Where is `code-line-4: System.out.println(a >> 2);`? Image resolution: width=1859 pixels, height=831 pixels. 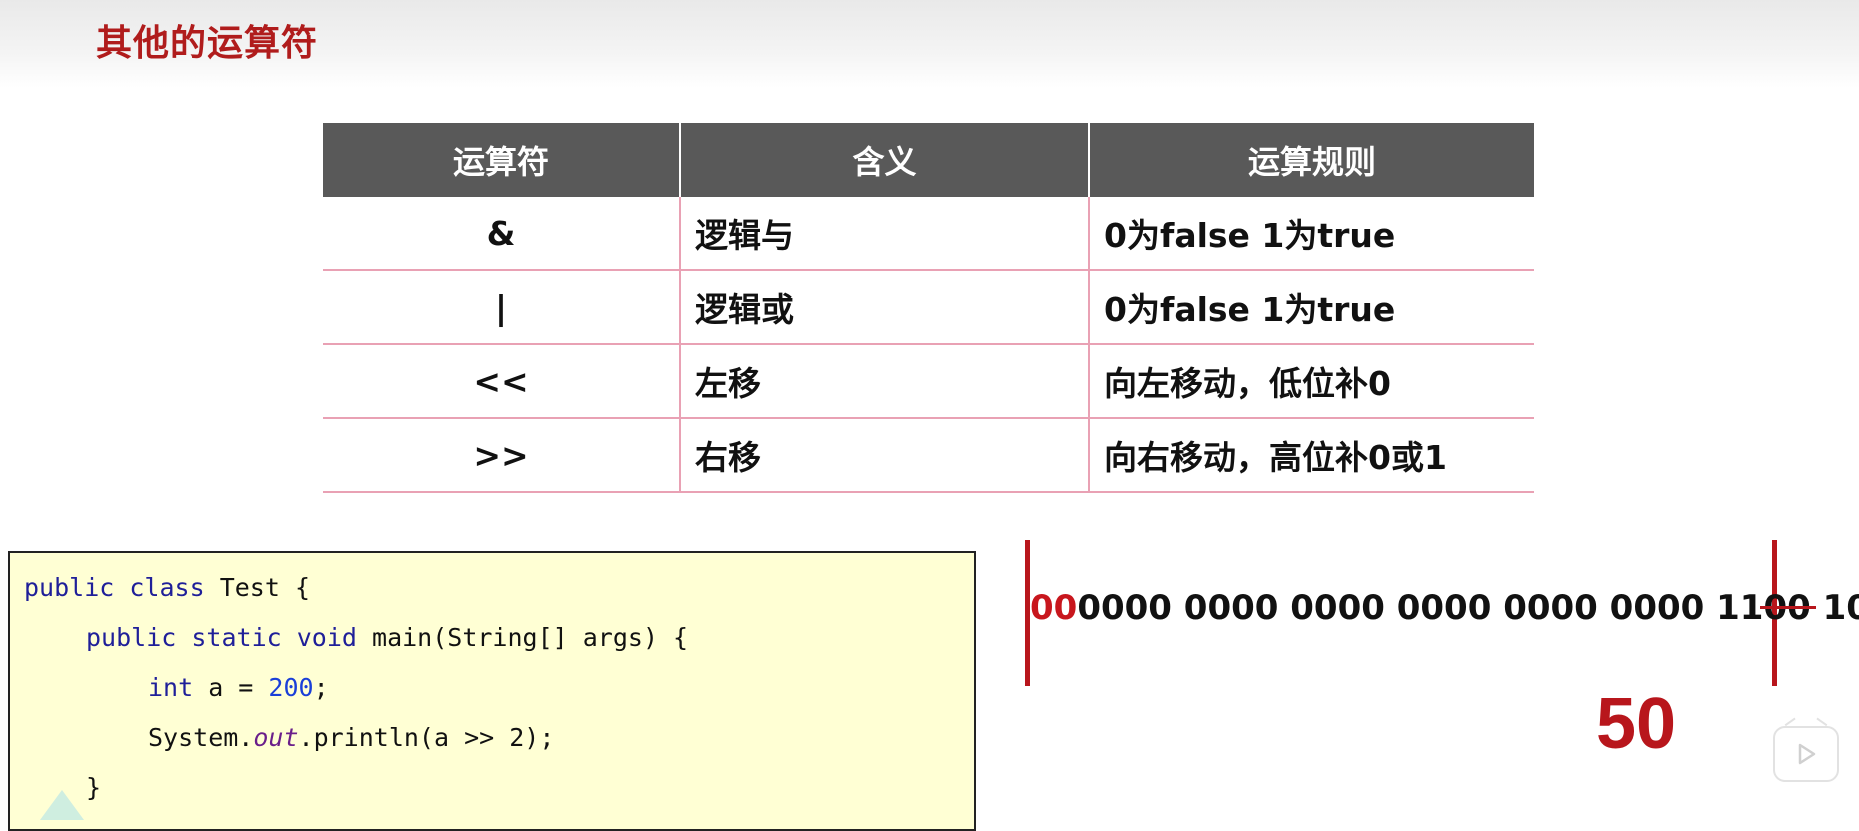
code-line-4: System.out.println(a >> 2); is located at coordinates (351, 737).